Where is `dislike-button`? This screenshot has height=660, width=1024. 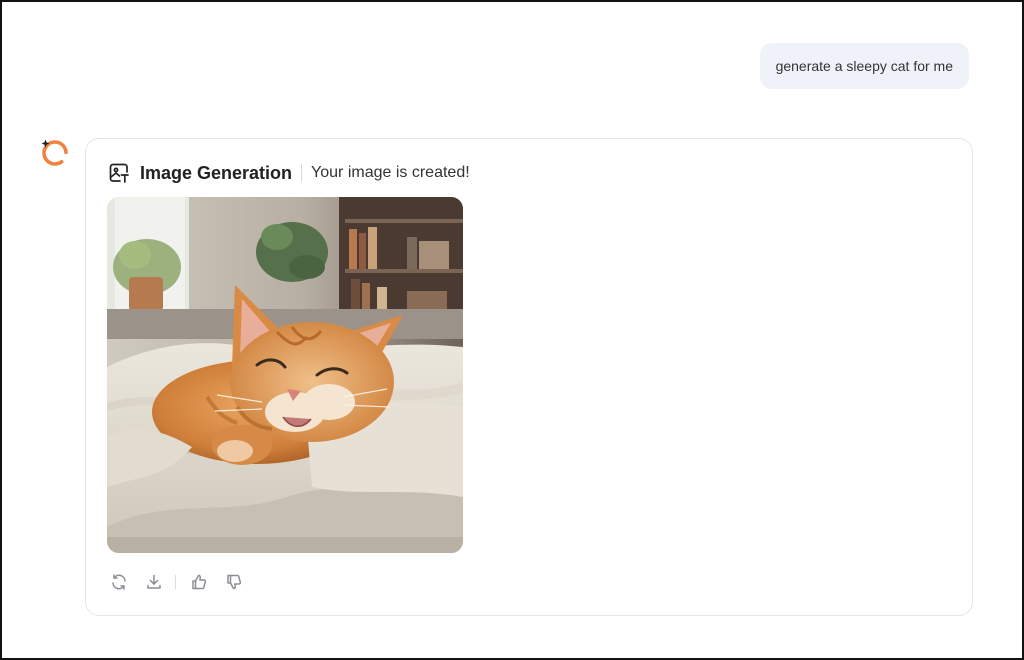
dislike-button is located at coordinates (234, 582).